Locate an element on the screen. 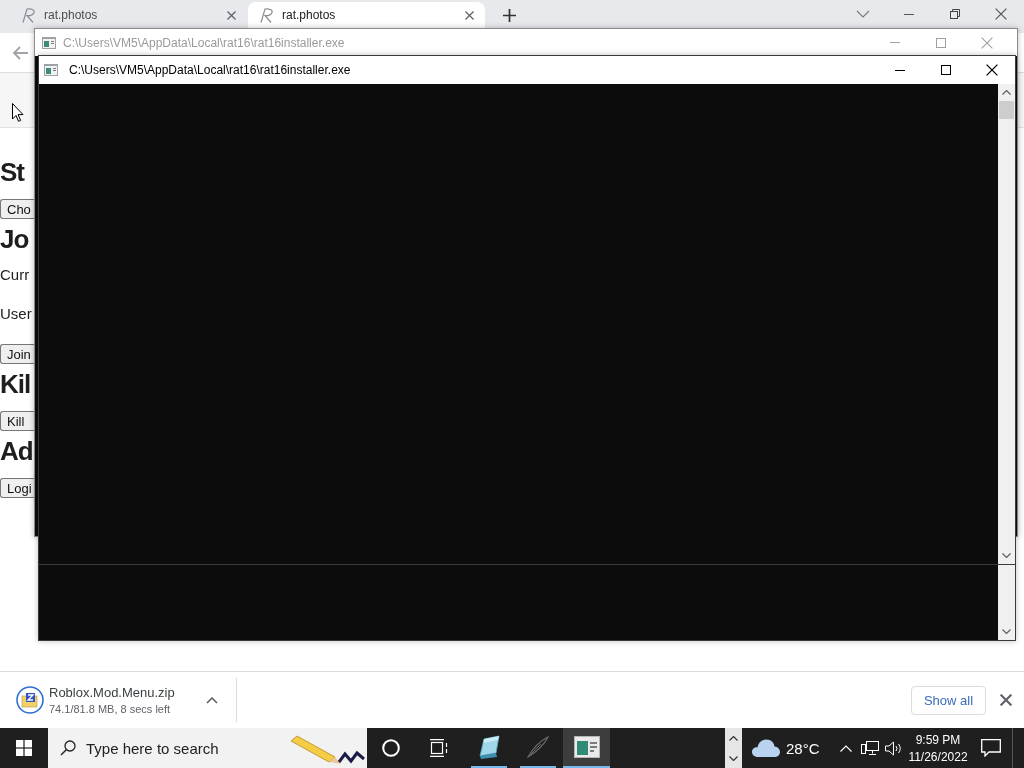 The image size is (1024, 768). caret-up-icon is located at coordinates (212, 700).